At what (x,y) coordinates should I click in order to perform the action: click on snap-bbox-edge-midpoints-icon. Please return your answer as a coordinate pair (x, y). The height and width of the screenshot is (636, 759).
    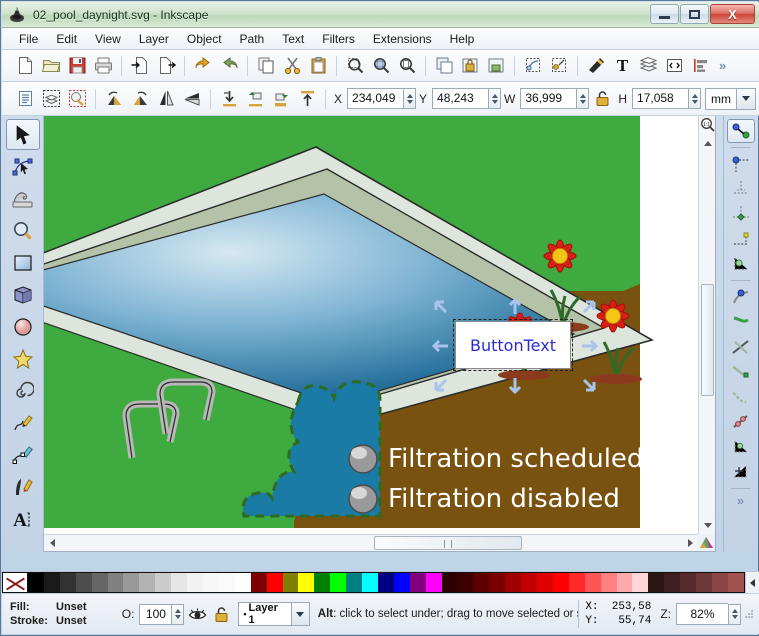
    Looking at the image, I should click on (741, 239).